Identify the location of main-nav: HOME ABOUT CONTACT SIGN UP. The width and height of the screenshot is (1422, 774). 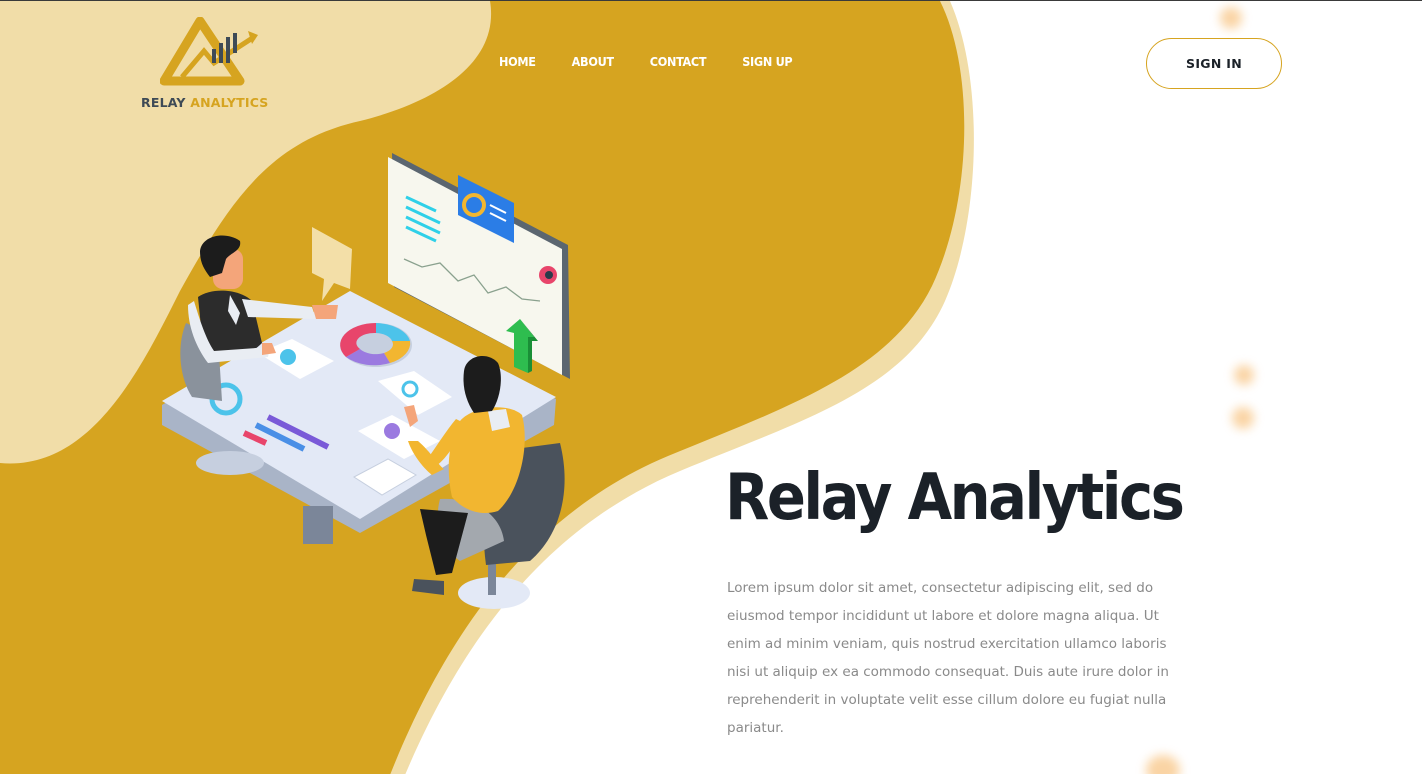
(663, 61).